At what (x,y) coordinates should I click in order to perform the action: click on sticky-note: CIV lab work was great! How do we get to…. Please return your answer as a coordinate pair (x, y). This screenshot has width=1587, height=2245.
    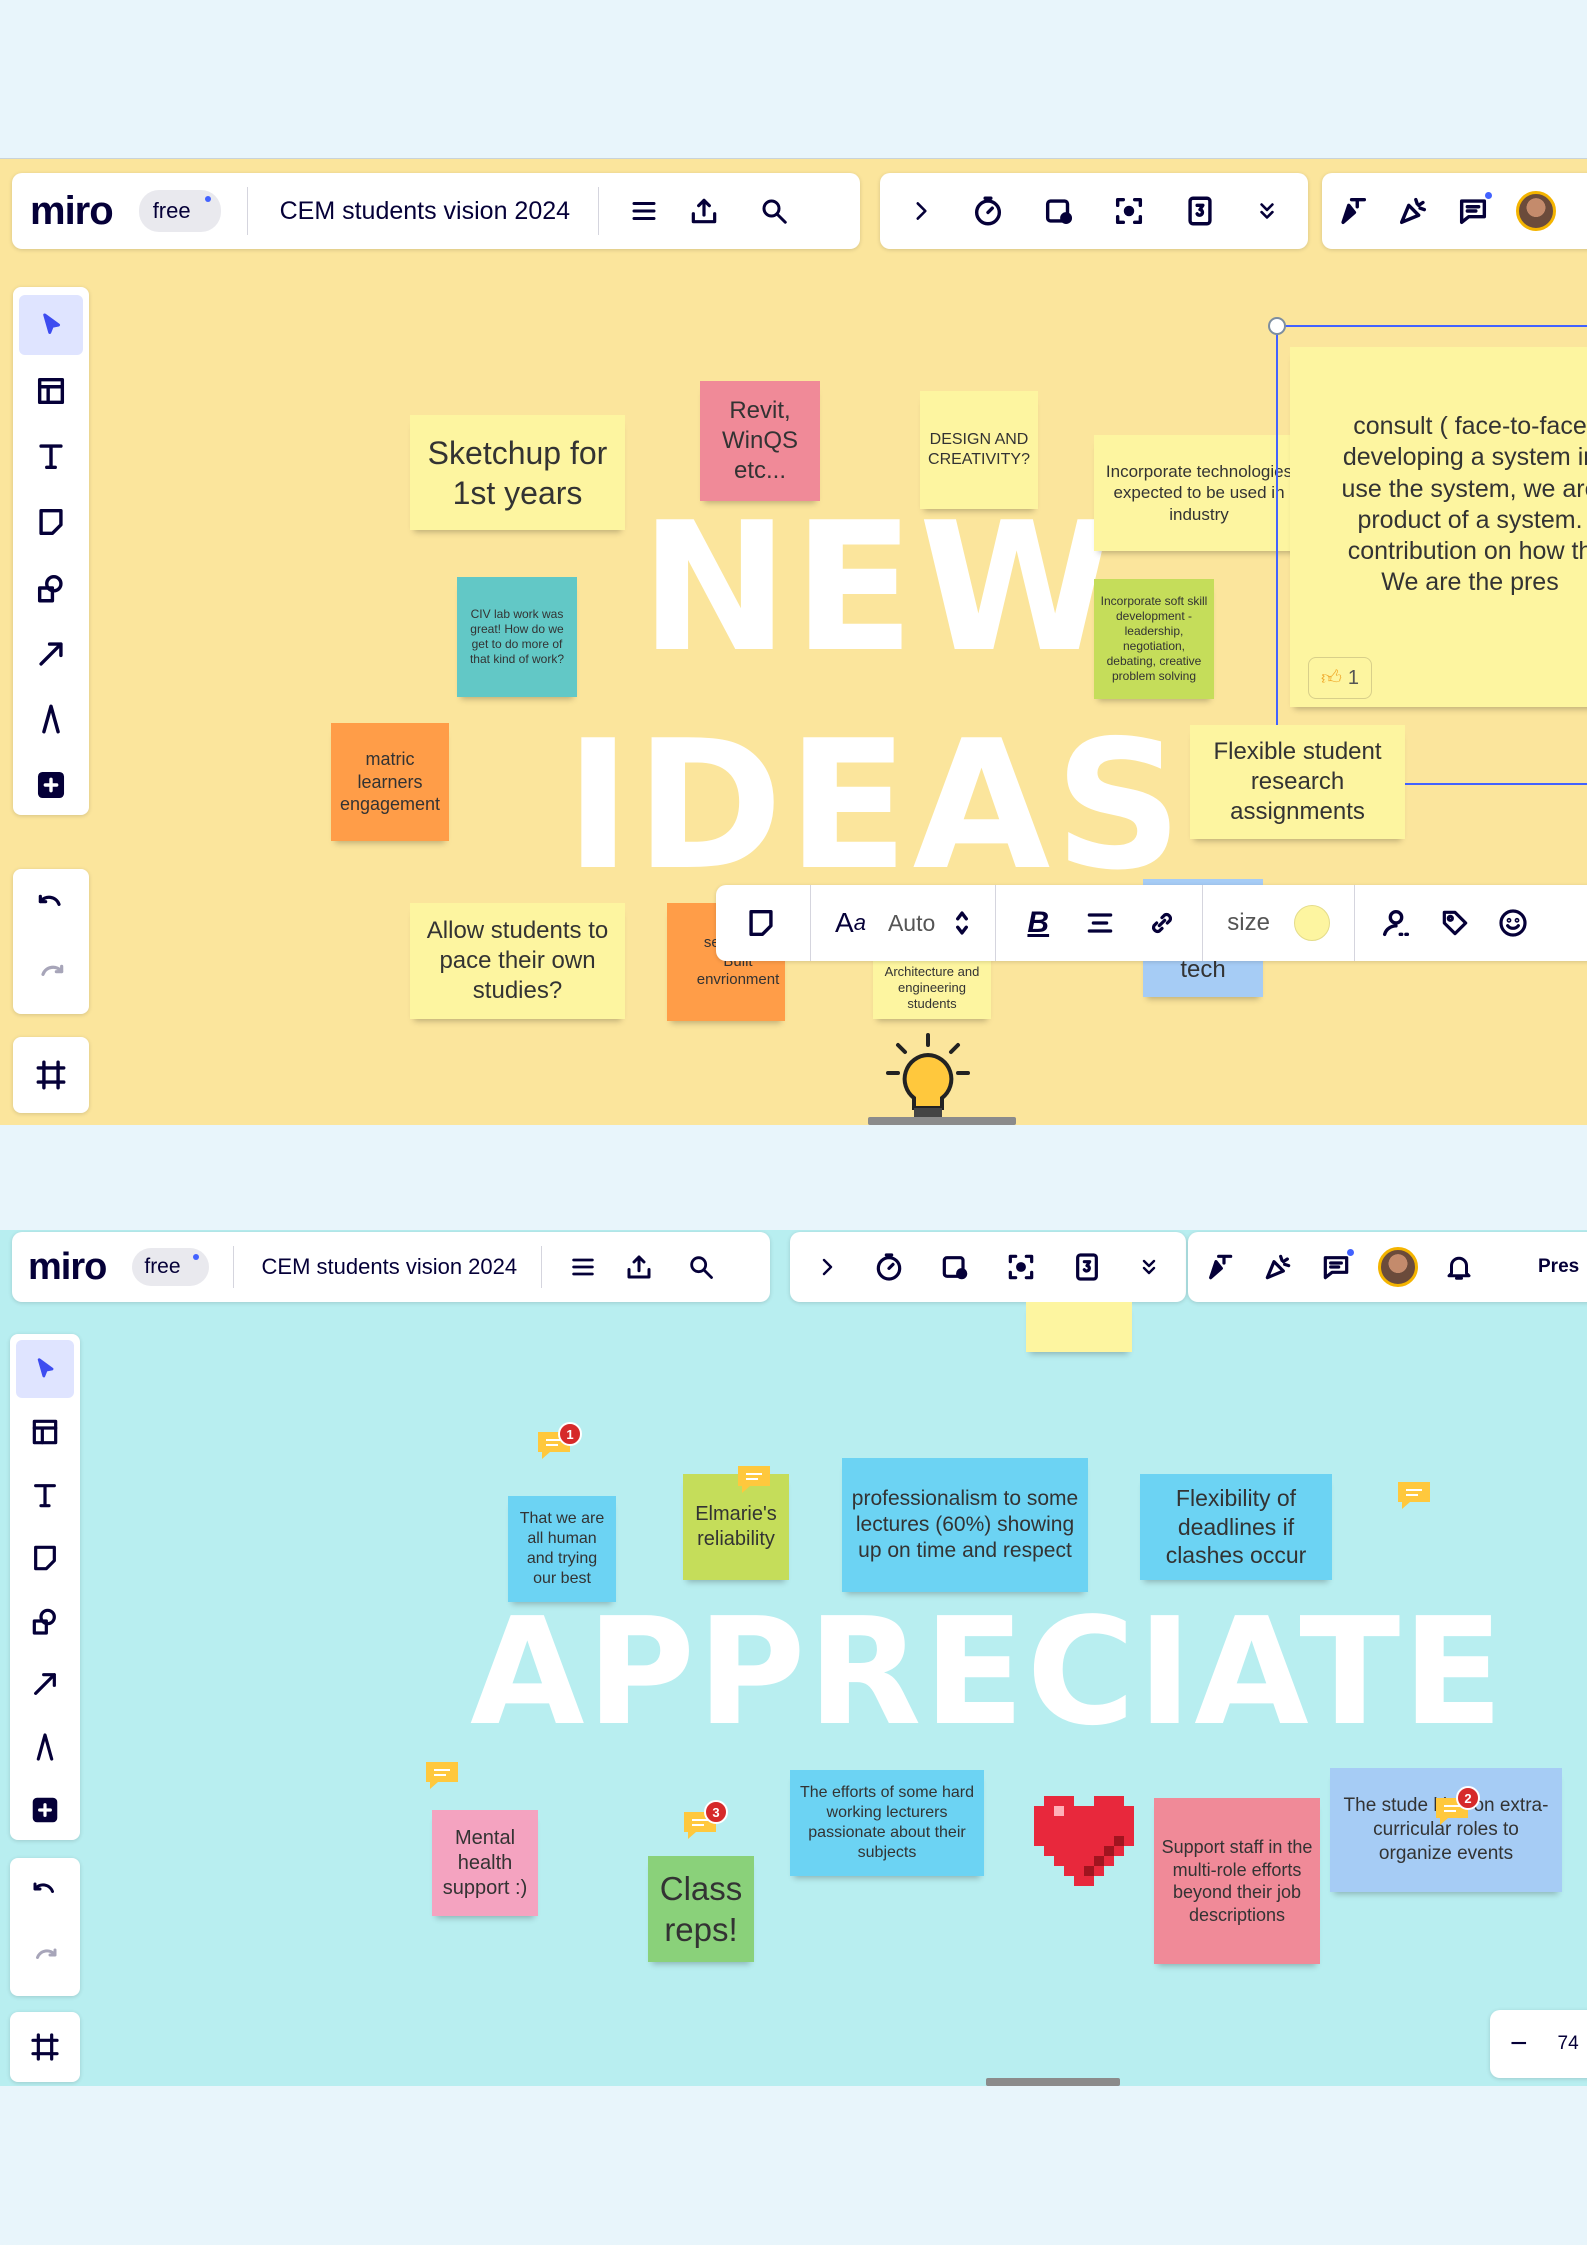
    Looking at the image, I should click on (517, 637).